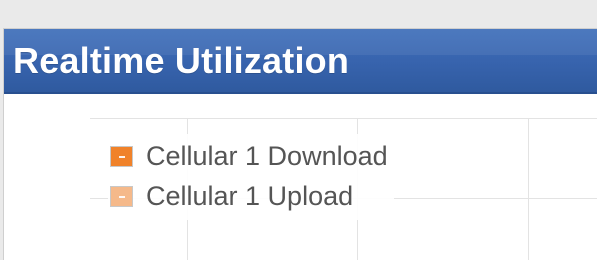 The width and height of the screenshot is (597, 260). I want to click on legend-label-download: Cellular 1 Download, so click(267, 156).